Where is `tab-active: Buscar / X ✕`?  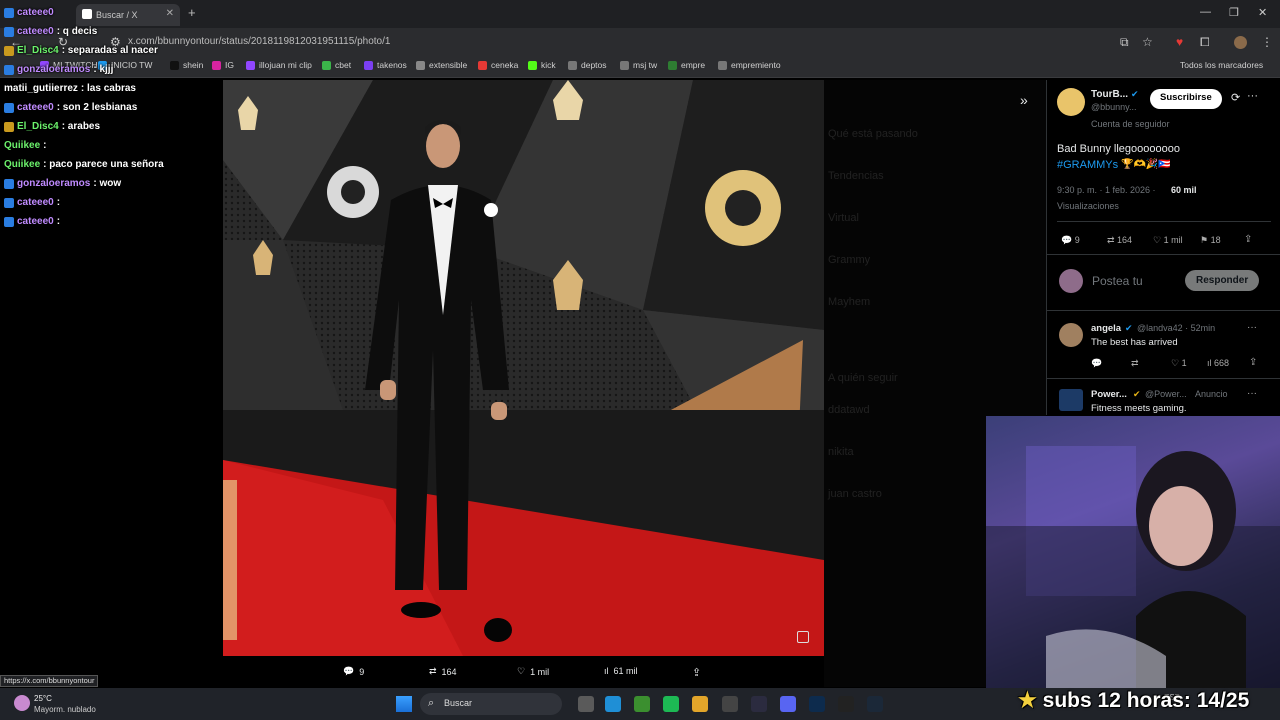 tab-active: Buscar / X ✕ is located at coordinates (128, 15).